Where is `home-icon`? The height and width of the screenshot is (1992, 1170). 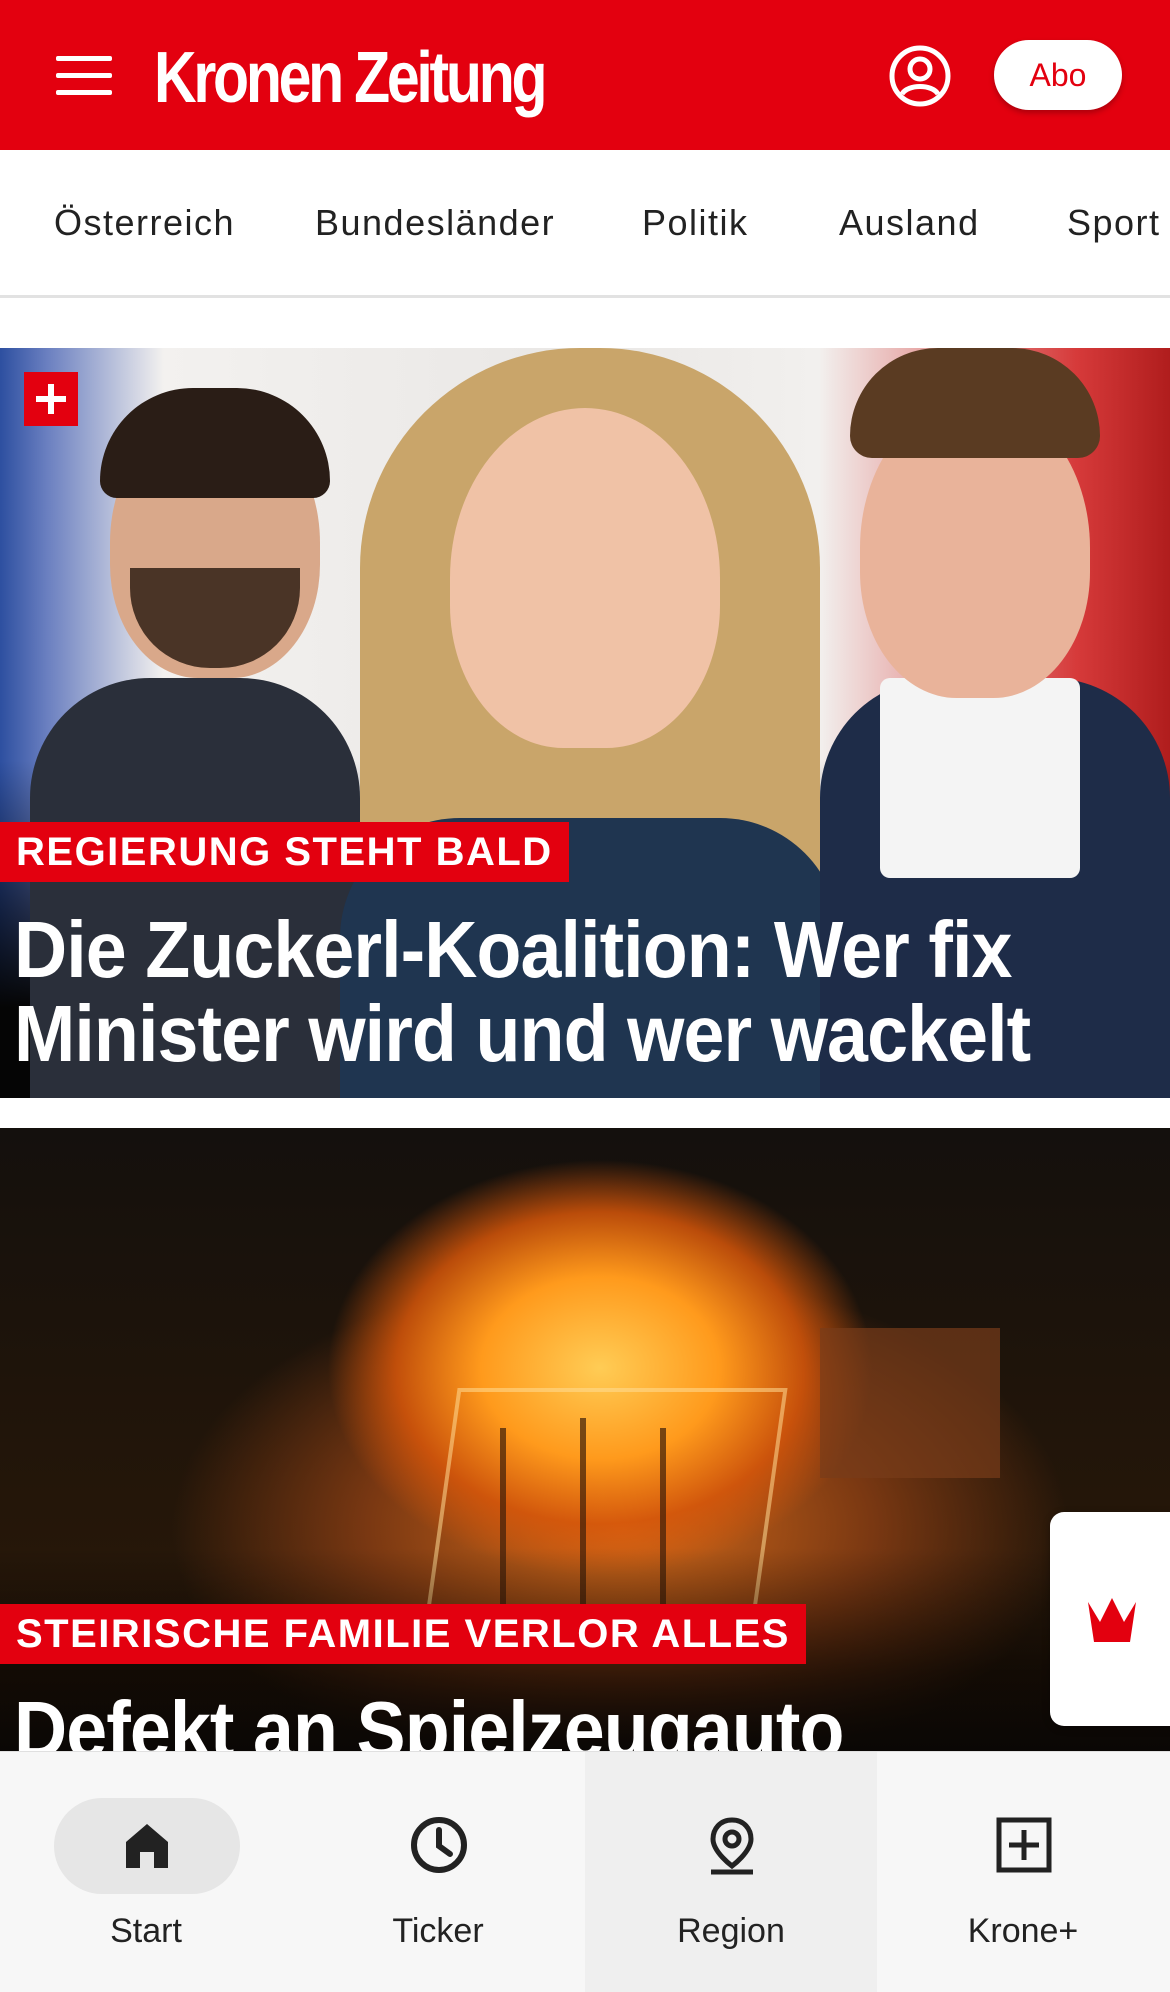
home-icon is located at coordinates (147, 1846).